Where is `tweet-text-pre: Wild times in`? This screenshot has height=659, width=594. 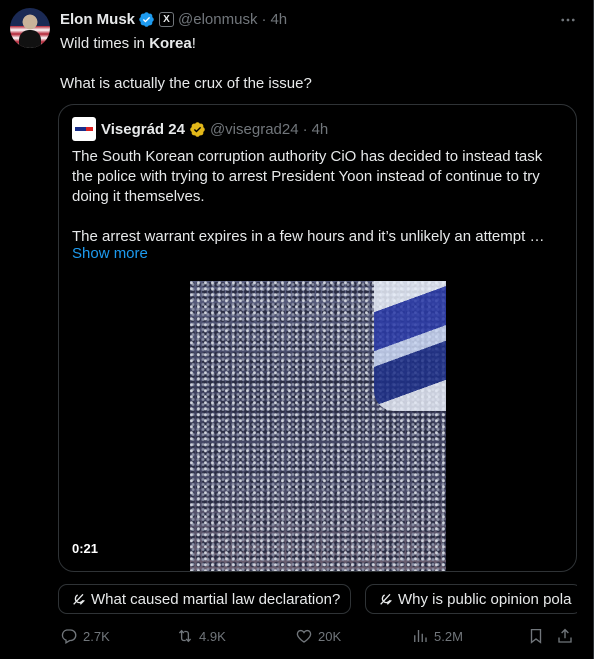
tweet-text-pre: Wild times in is located at coordinates (105, 43).